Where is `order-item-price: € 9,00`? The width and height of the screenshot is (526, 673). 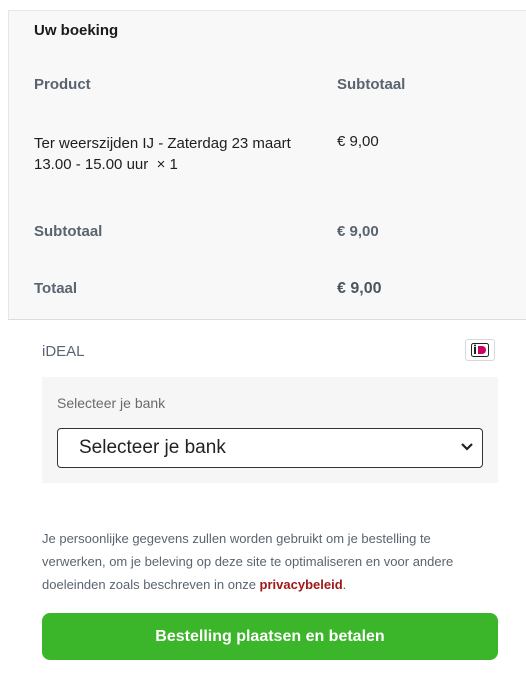 order-item-price: € 9,00 is located at coordinates (358, 141).